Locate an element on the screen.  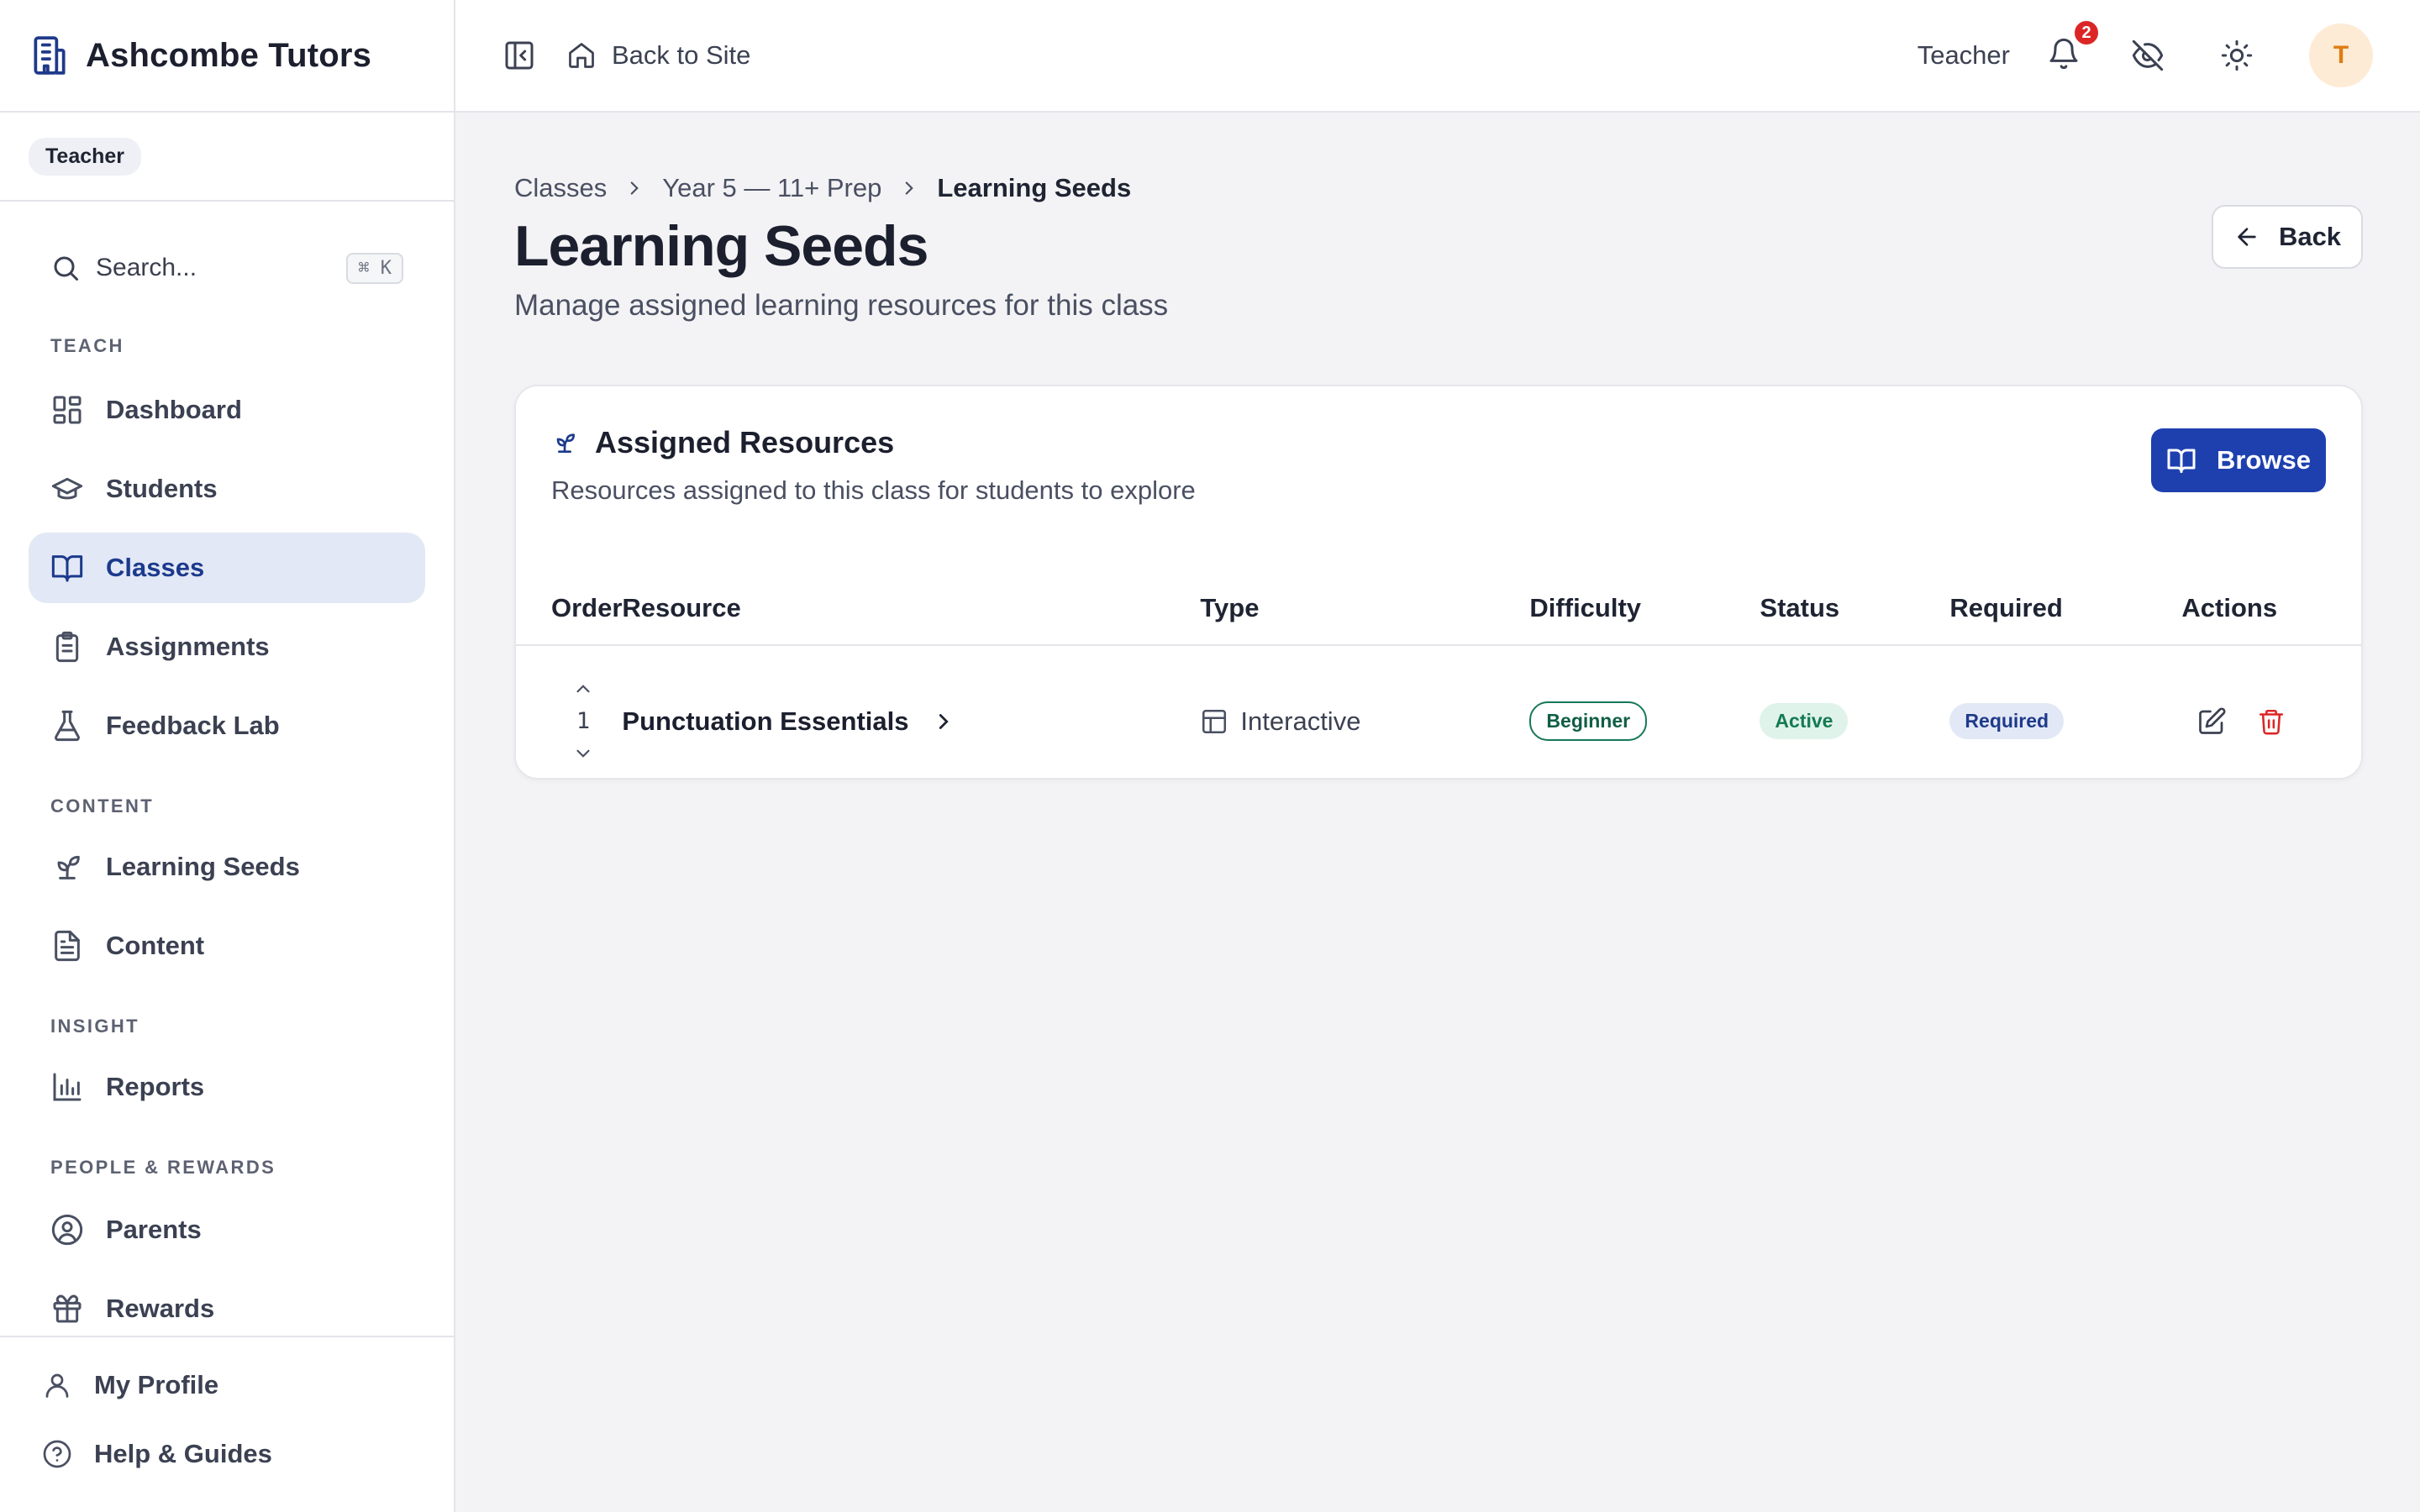
help-guides-link: Help & Guides is located at coordinates (227, 1454).